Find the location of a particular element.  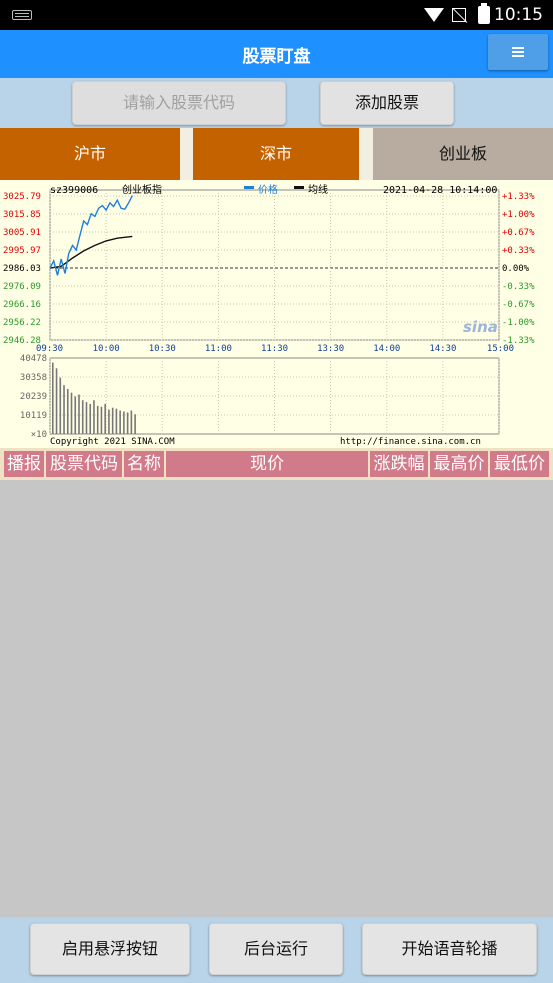

y-left-tick: 2966.16 is located at coordinates (22, 305).